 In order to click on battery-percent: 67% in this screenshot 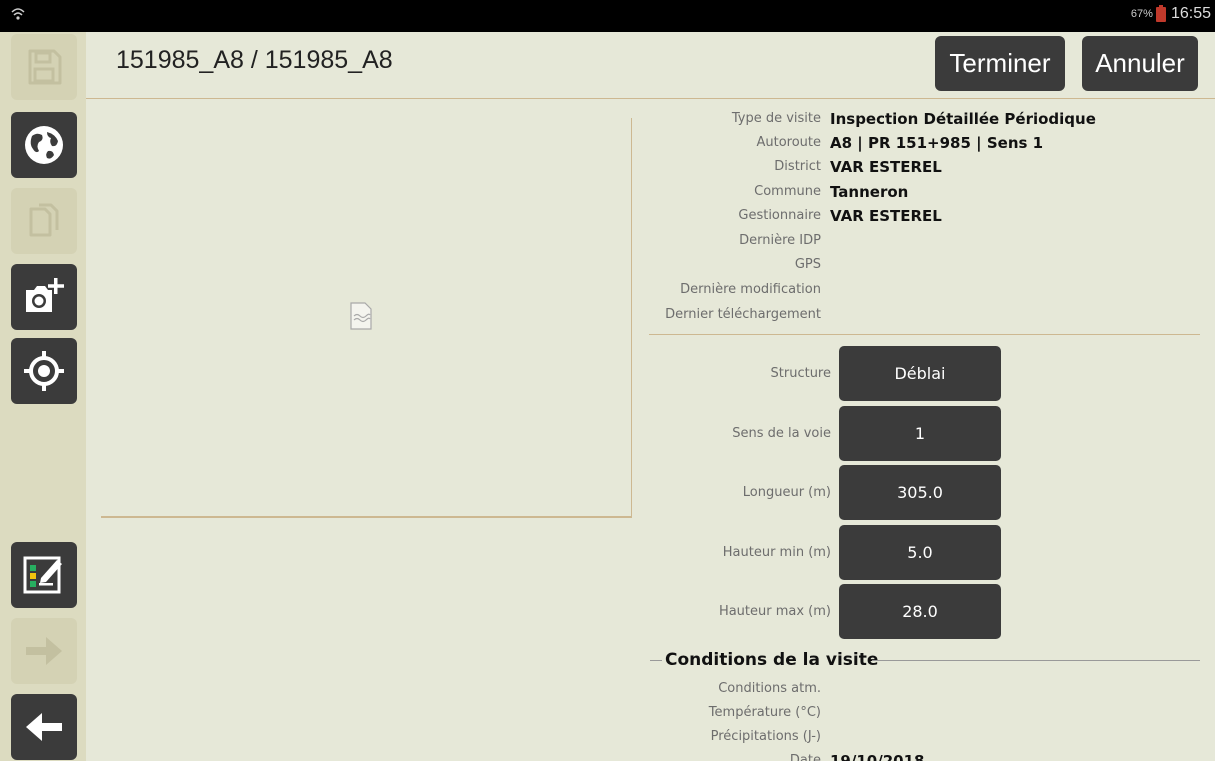, I will do `click(1141, 14)`.